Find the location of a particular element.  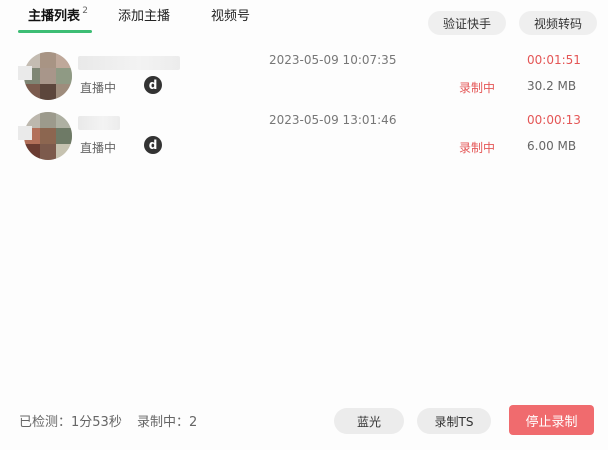

tab-add-streamer: 添加主播 is located at coordinates (144, 17).